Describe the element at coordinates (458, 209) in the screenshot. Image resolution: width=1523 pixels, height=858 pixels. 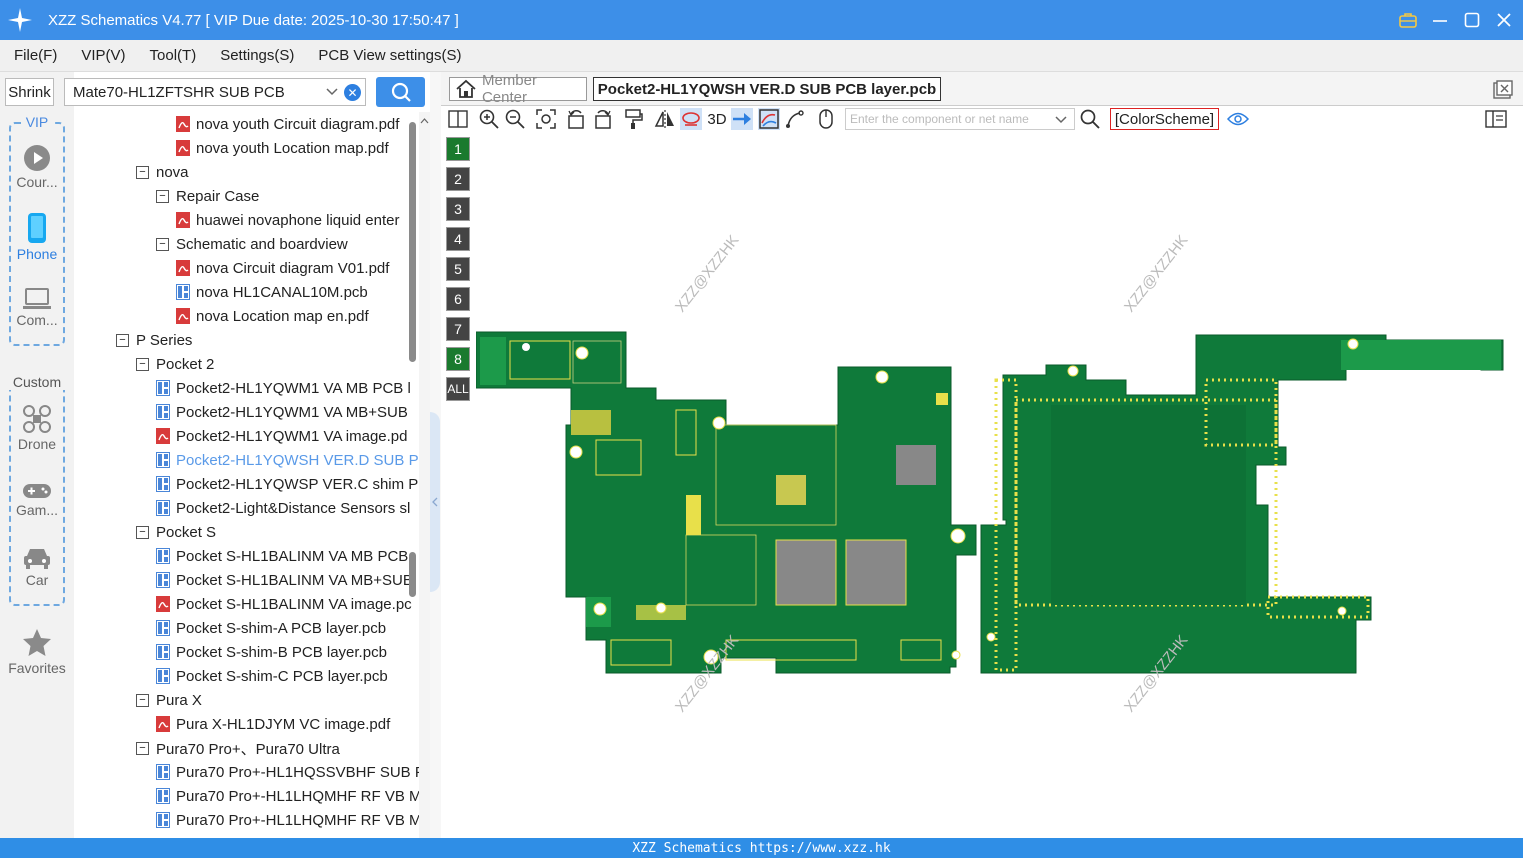
I see `layer-button-3: 3` at that location.